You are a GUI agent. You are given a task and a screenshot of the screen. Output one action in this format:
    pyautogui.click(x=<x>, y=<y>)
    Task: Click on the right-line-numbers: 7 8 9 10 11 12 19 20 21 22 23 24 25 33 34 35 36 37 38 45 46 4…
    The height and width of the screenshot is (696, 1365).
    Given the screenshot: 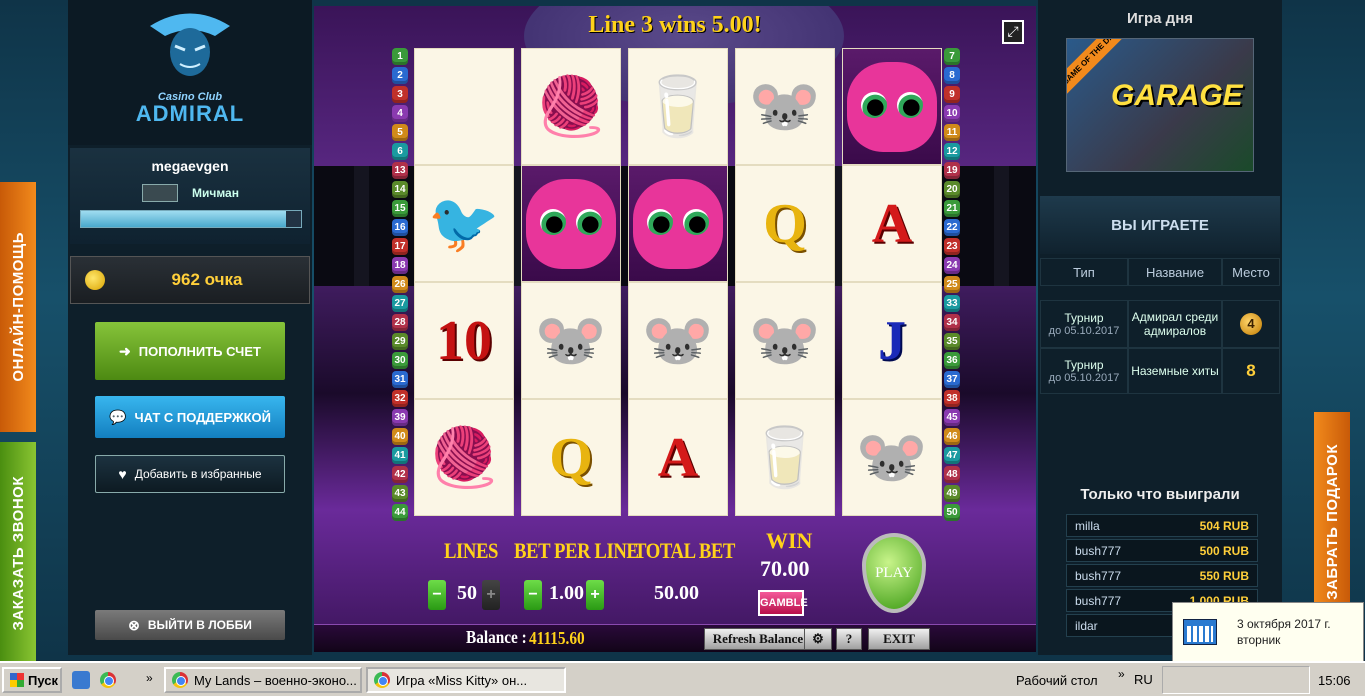 What is the action you would take?
    pyautogui.click(x=953, y=285)
    